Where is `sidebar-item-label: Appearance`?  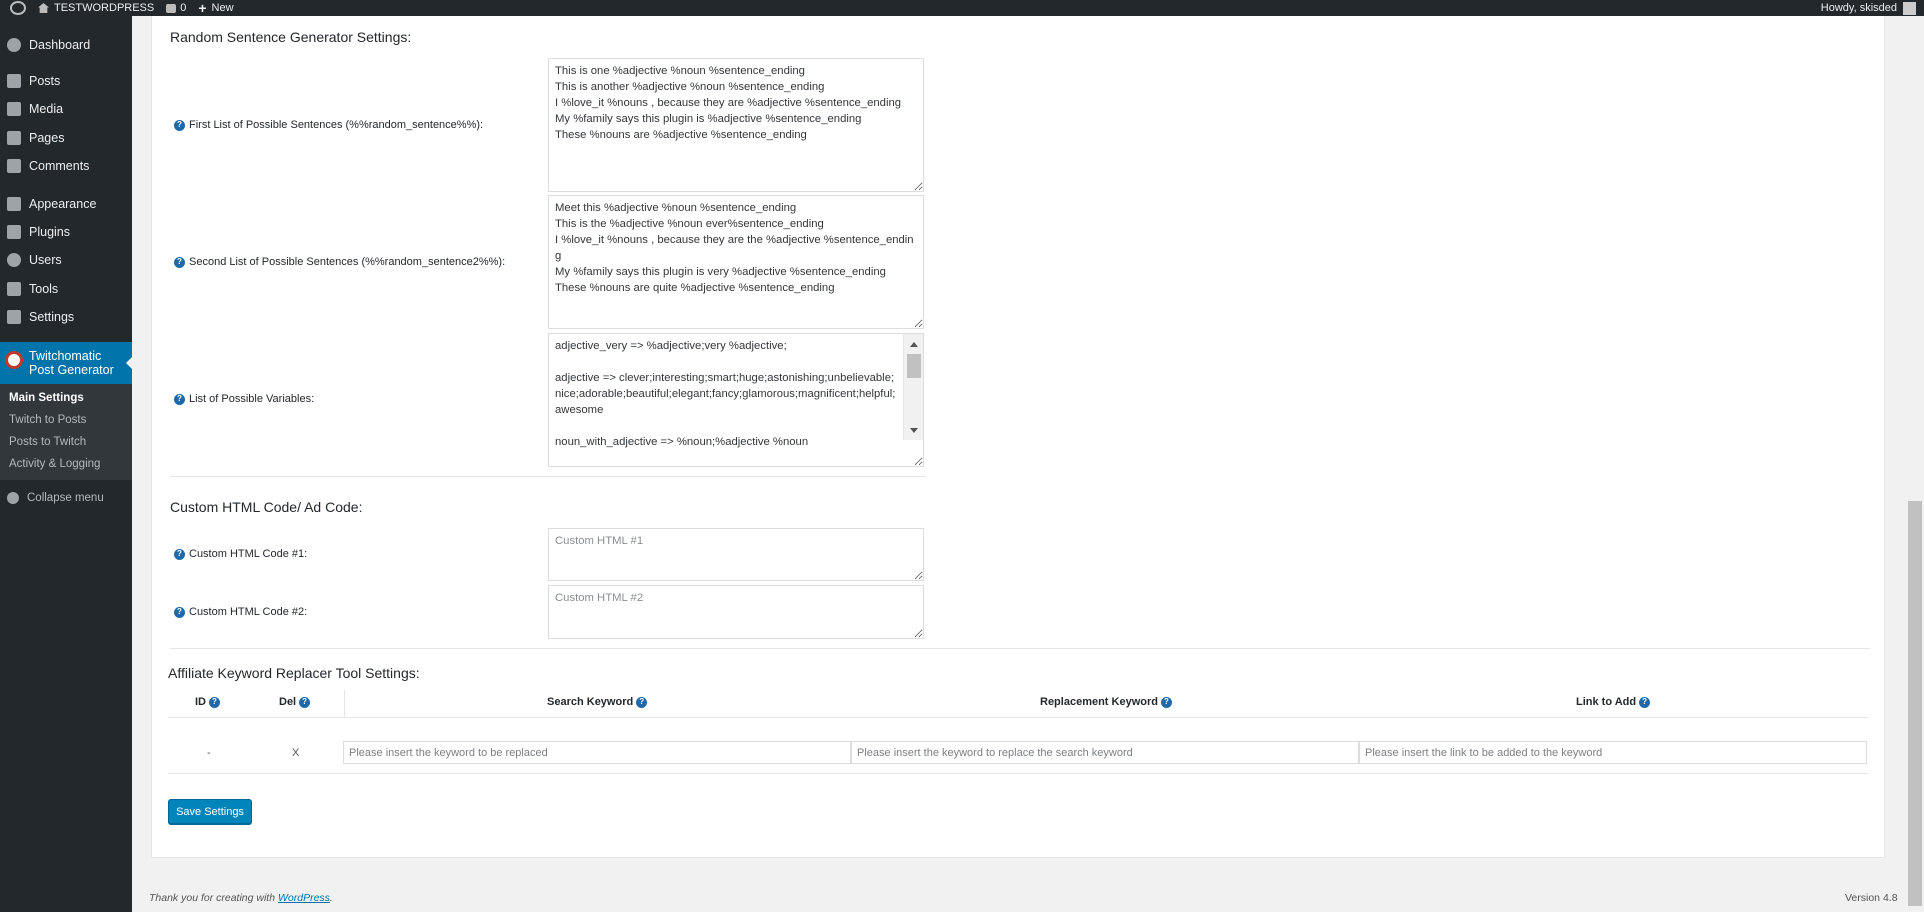 sidebar-item-label: Appearance is located at coordinates (63, 204).